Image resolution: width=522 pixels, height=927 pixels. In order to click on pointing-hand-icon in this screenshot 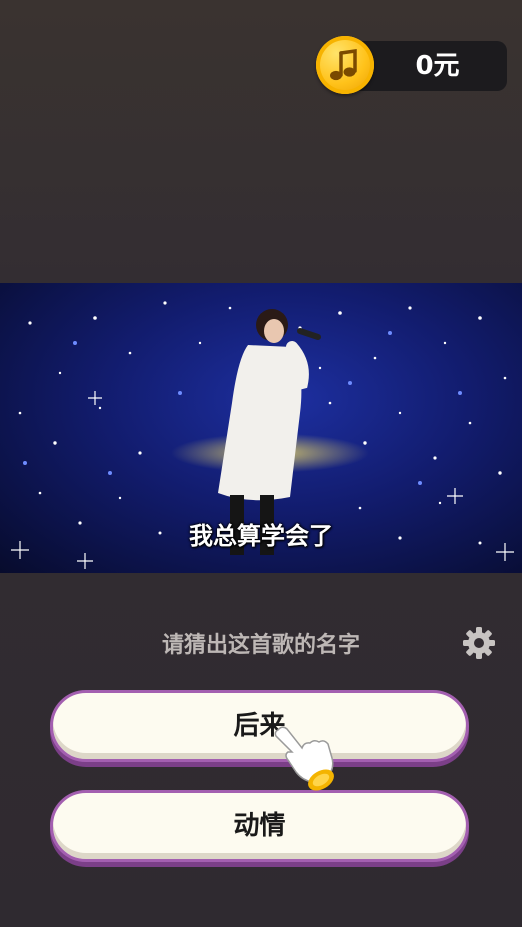, I will do `click(304, 758)`.